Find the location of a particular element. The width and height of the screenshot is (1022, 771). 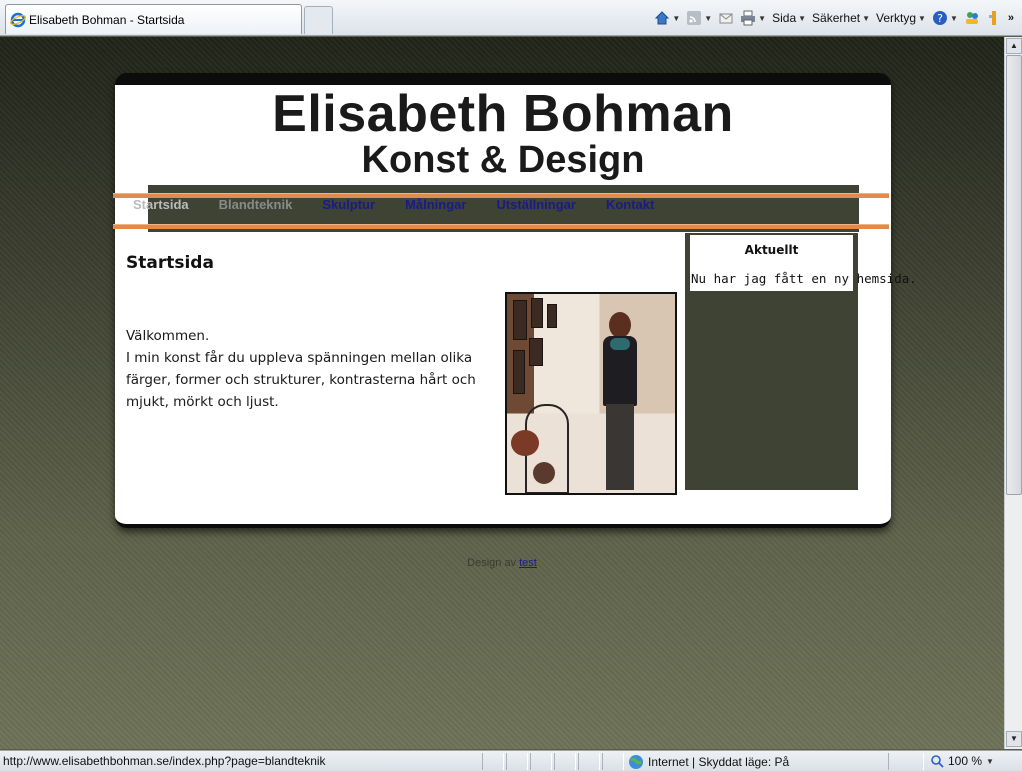

home-button: ▼ is located at coordinates (667, 18).